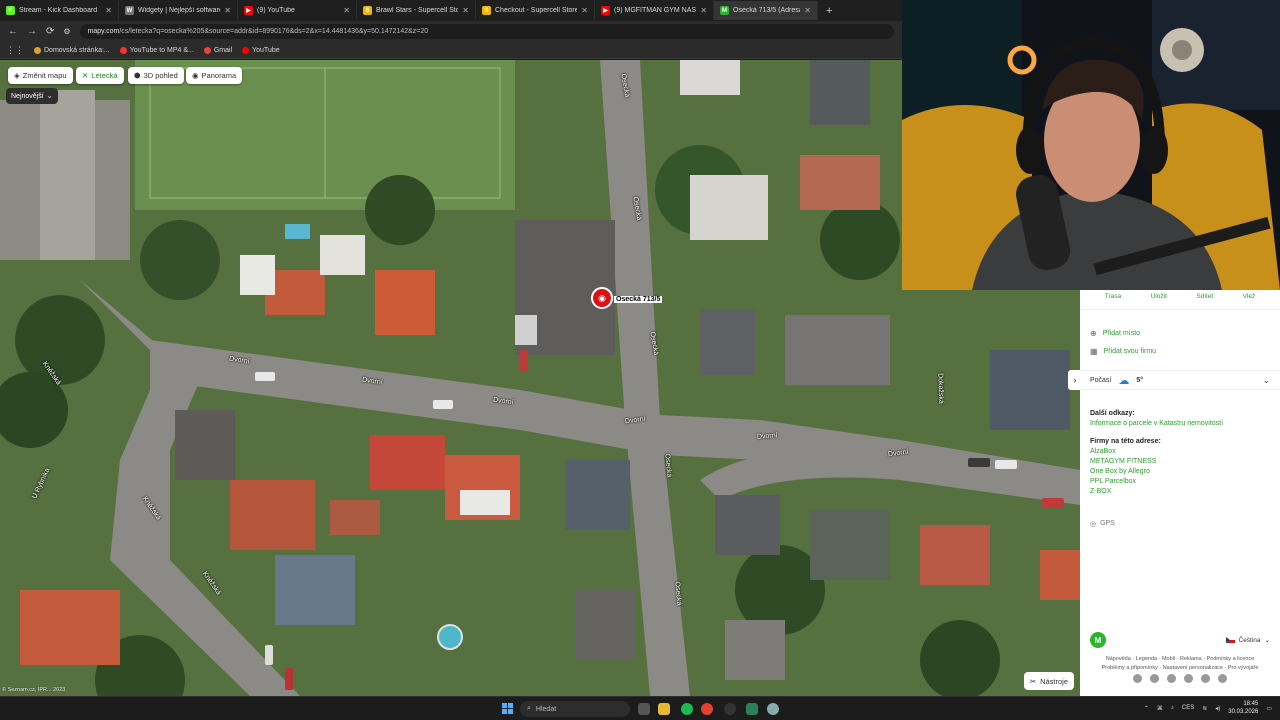 Image resolution: width=1280 pixels, height=720 pixels. Describe the element at coordinates (266, 50) in the screenshot. I see `bookmark-label: YouTube` at that location.